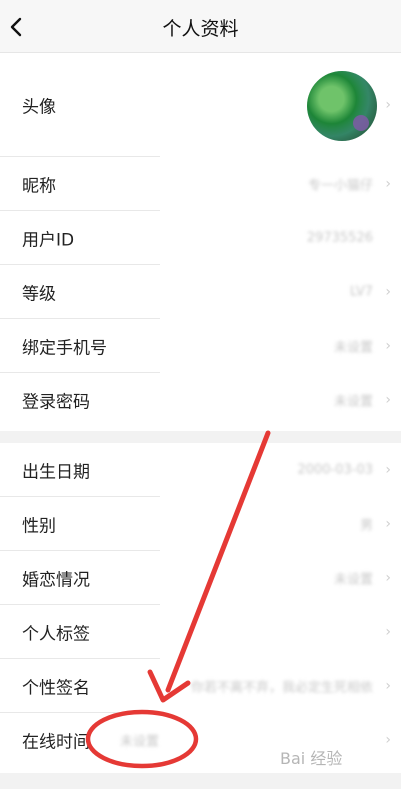 The width and height of the screenshot is (401, 789). What do you see at coordinates (366, 526) in the screenshot?
I see `row-value: 男` at bounding box center [366, 526].